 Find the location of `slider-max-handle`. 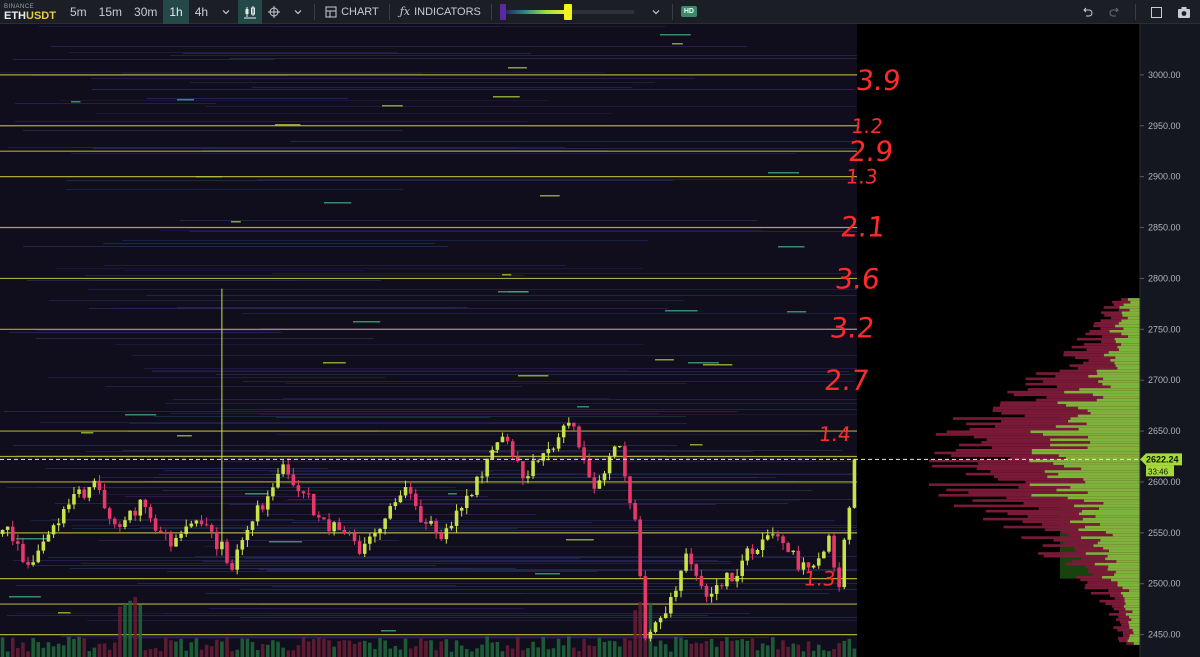

slider-max-handle is located at coordinates (567, 11).